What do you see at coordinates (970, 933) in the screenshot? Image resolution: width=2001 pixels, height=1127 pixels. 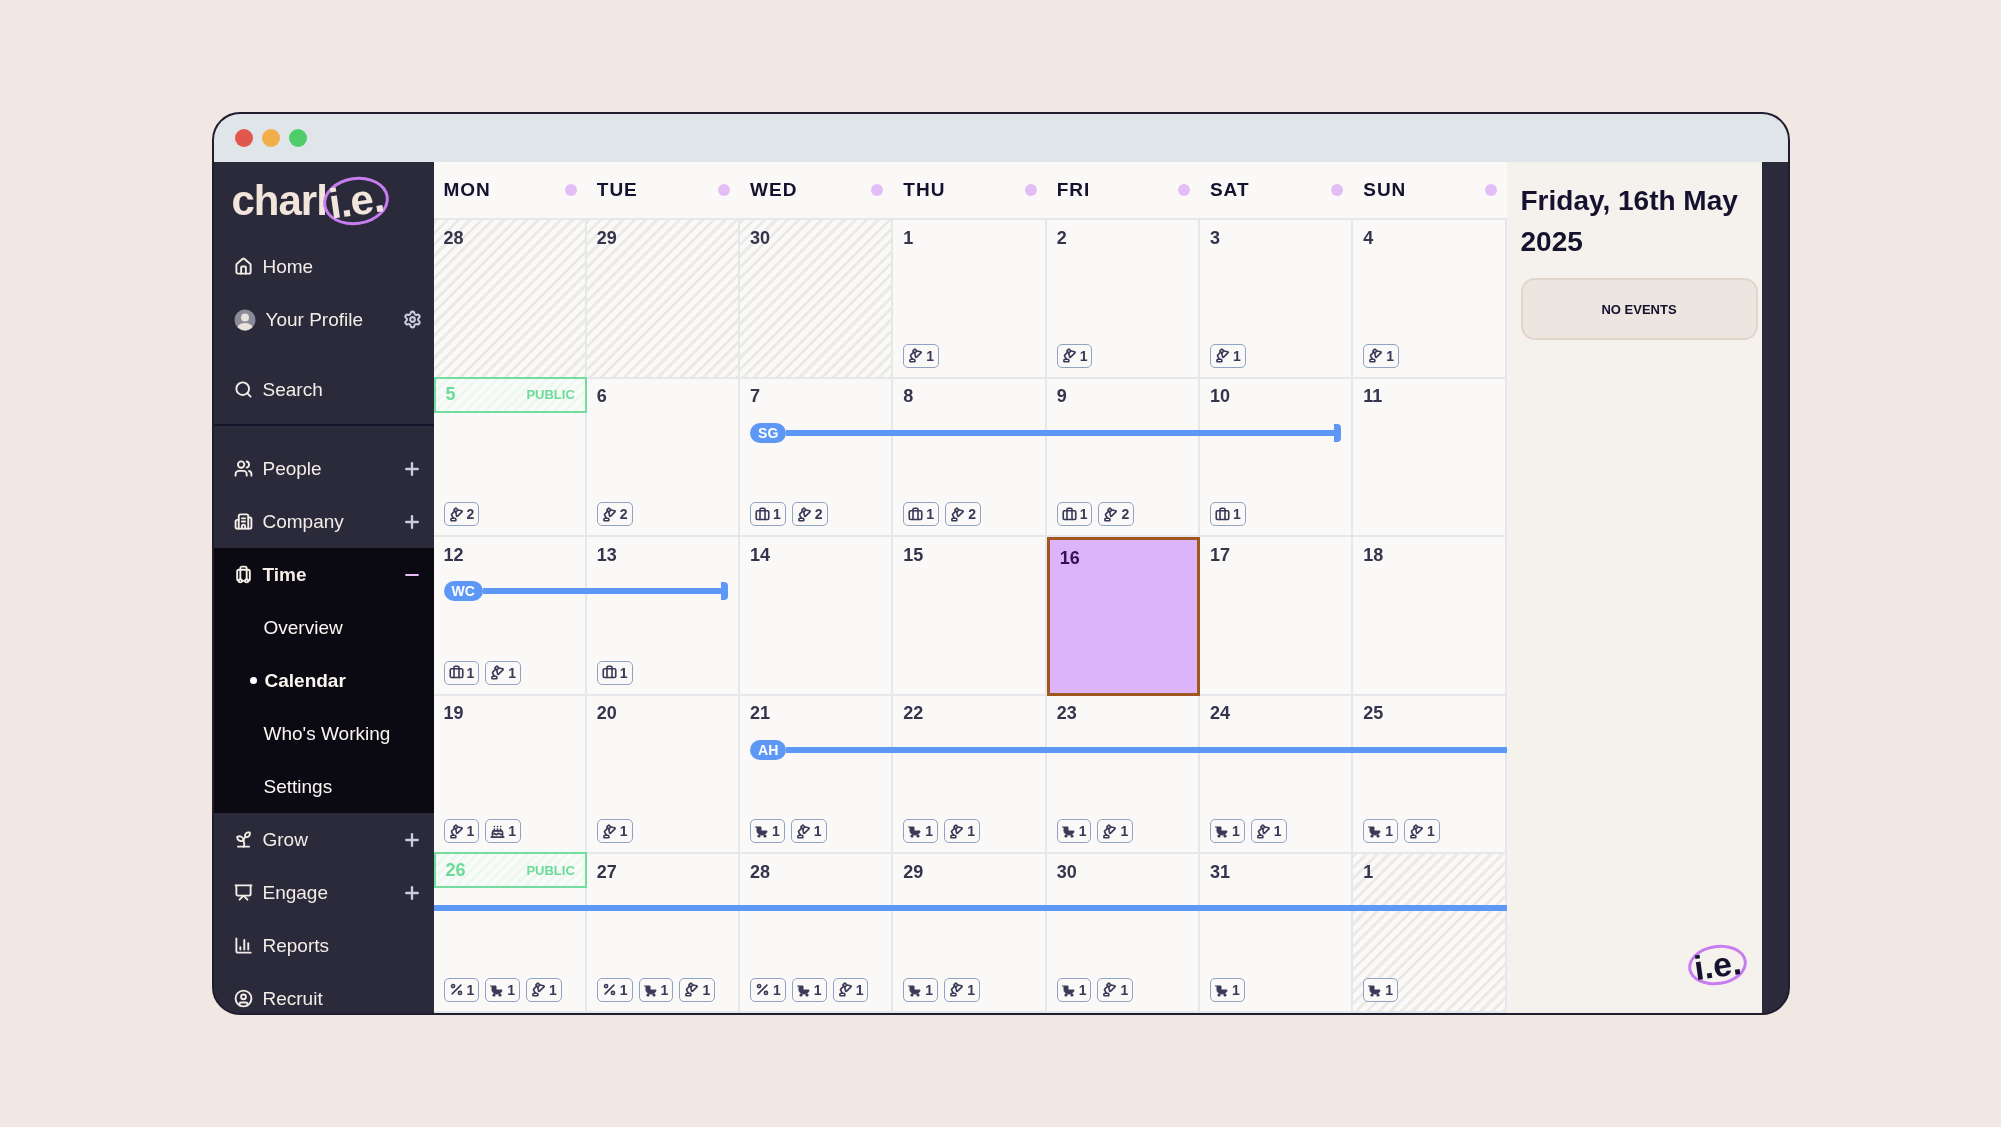 I see `day-cell: 29 1 1` at bounding box center [970, 933].